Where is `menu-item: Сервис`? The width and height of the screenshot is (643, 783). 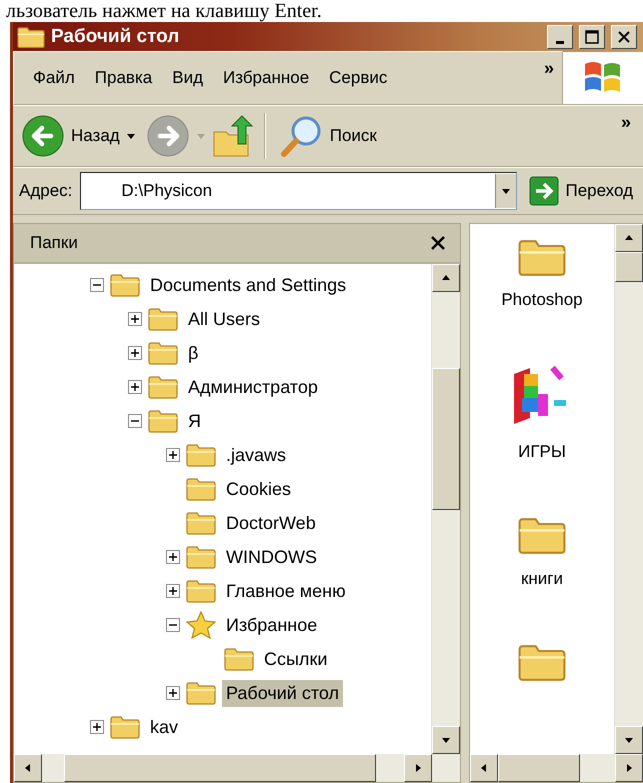
menu-item: Сервис is located at coordinates (358, 78).